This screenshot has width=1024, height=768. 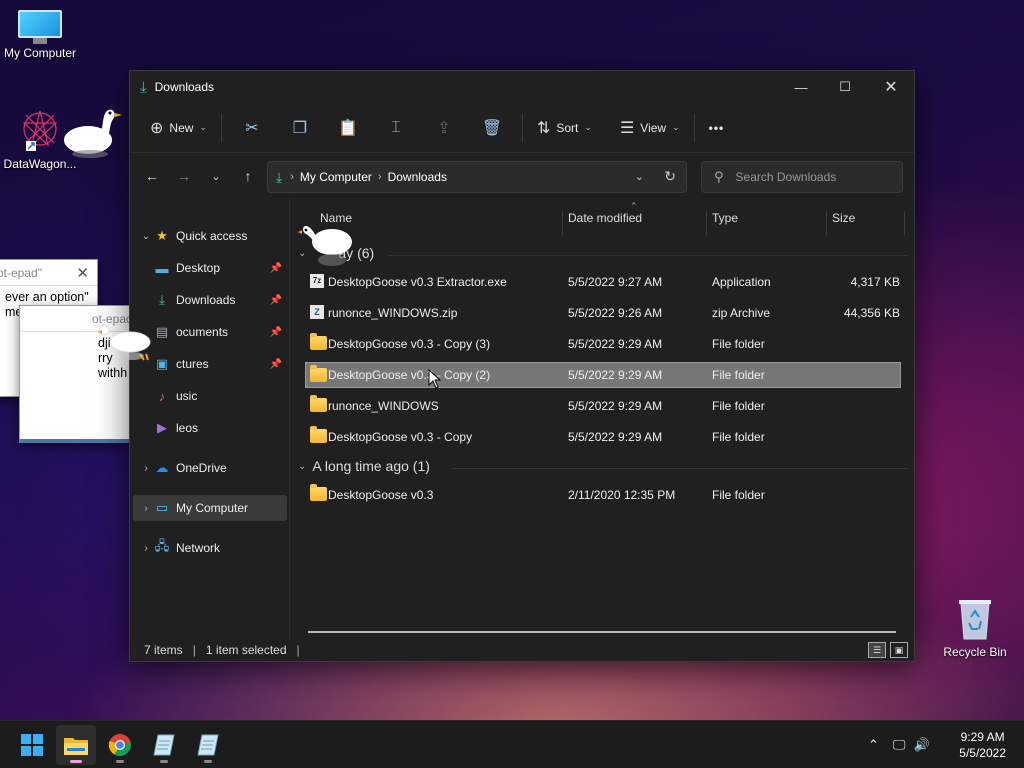 I want to click on chevron-up-icon: ⌃, so click(x=873, y=745).